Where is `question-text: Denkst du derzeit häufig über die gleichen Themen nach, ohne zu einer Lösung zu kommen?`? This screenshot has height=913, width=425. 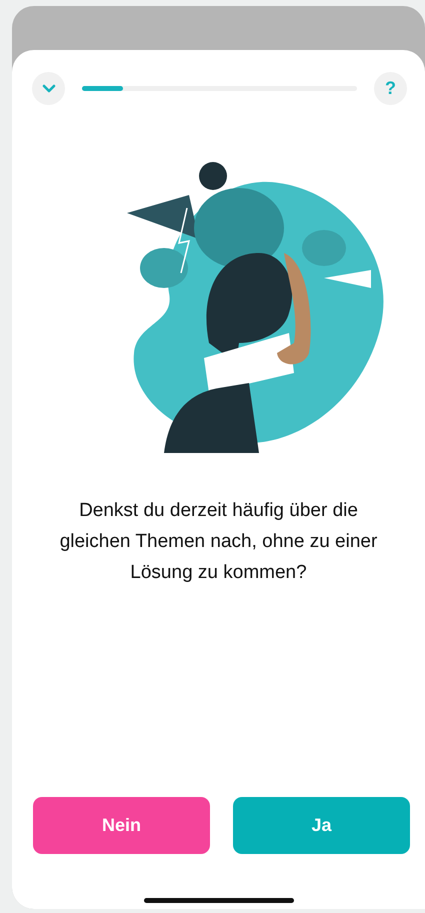
question-text: Denkst du derzeit häufig über die gleichen Themen nach, ohne zu einer Lösung zu kommen? is located at coordinates (218, 542).